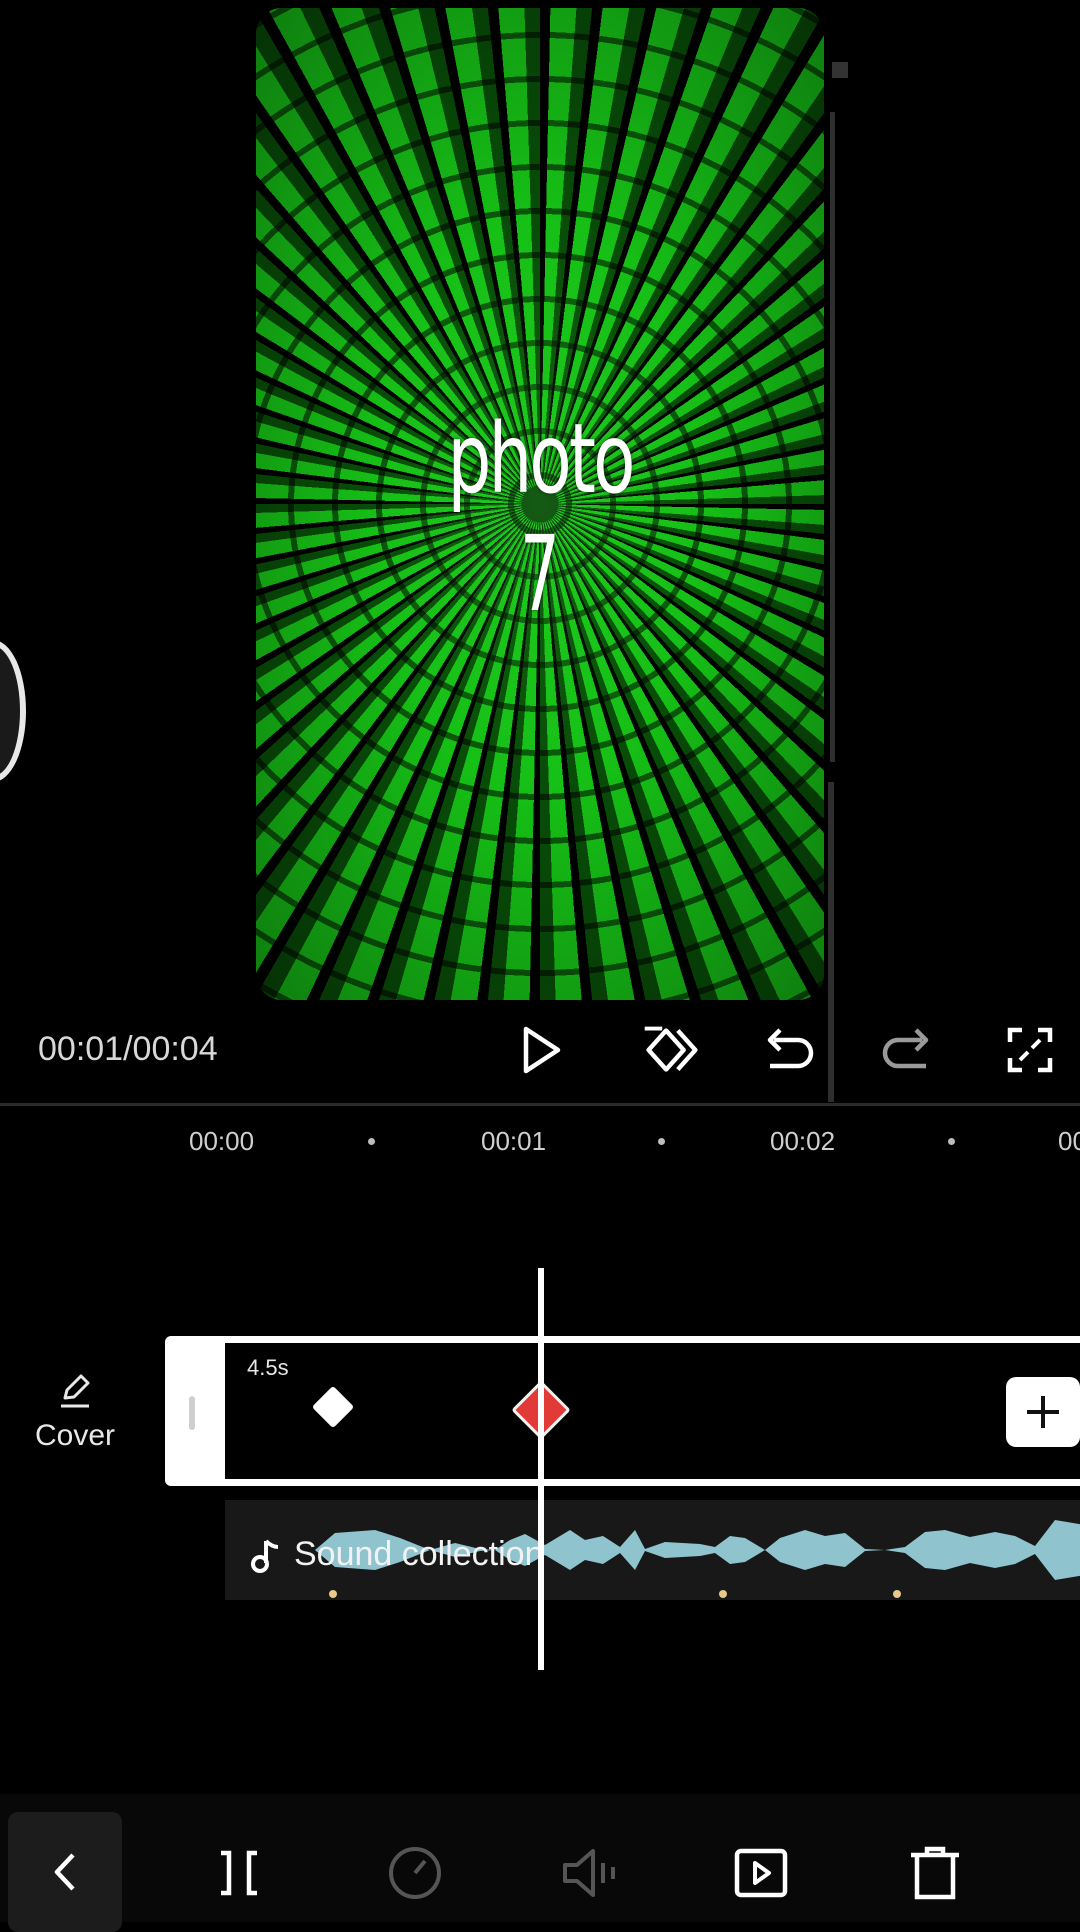 The height and width of the screenshot is (1932, 1080). I want to click on preview-text-number: 7, so click(540, 574).